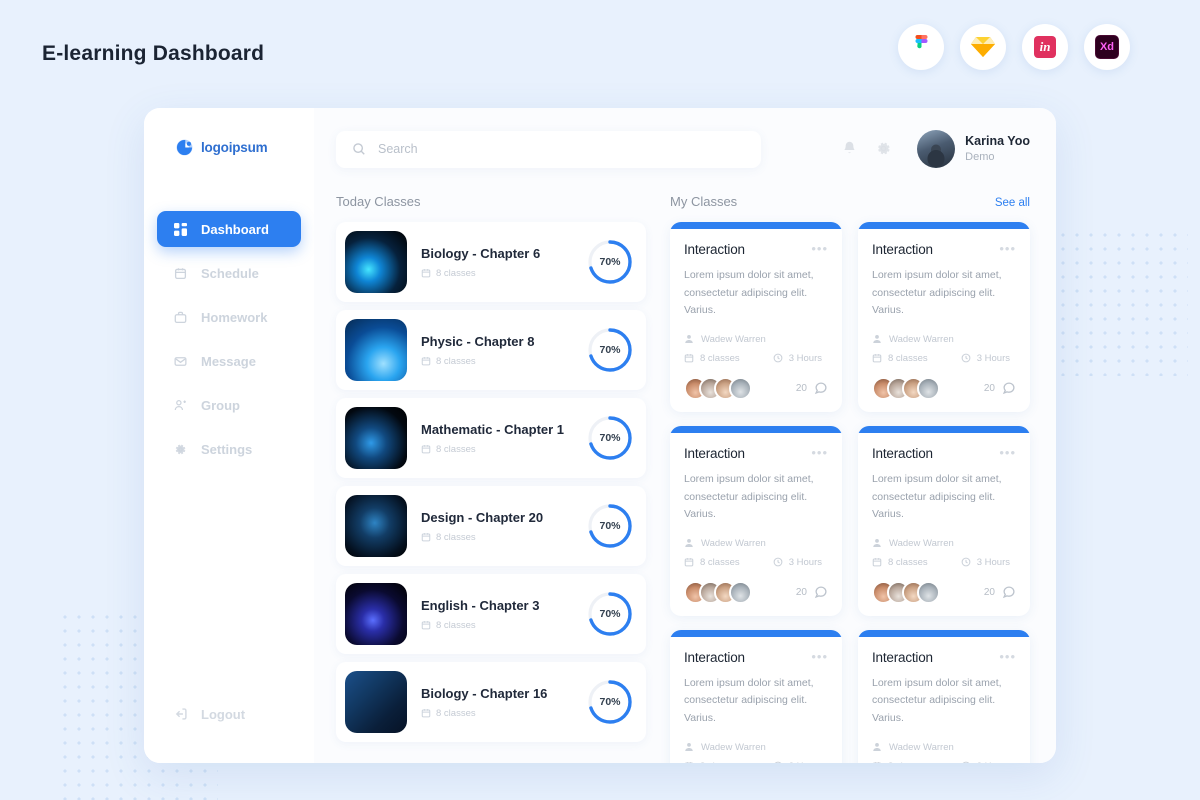 Image resolution: width=1200 pixels, height=800 pixels. I want to click on section-title: Today Classes, so click(378, 201).